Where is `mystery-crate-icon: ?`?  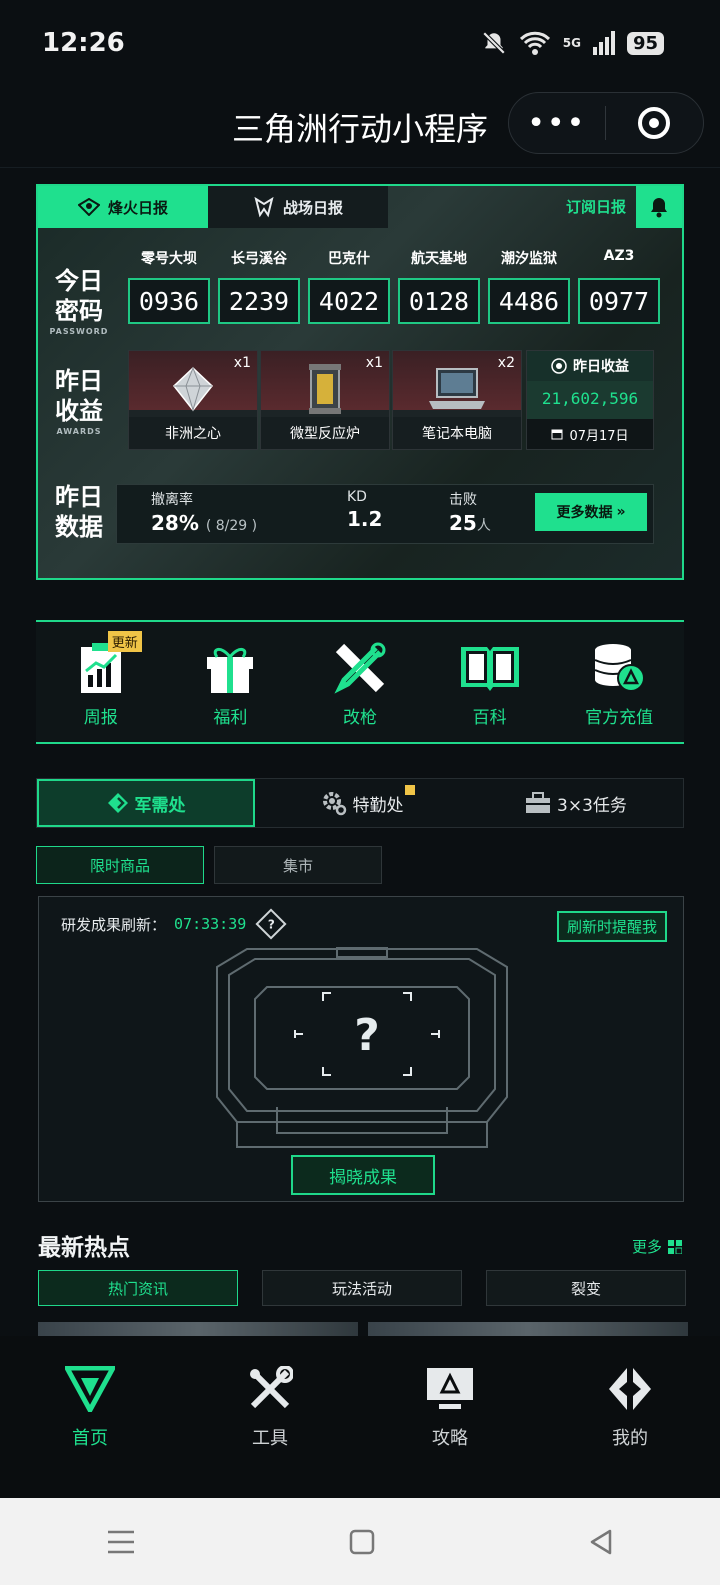 mystery-crate-icon: ? is located at coordinates (362, 1047).